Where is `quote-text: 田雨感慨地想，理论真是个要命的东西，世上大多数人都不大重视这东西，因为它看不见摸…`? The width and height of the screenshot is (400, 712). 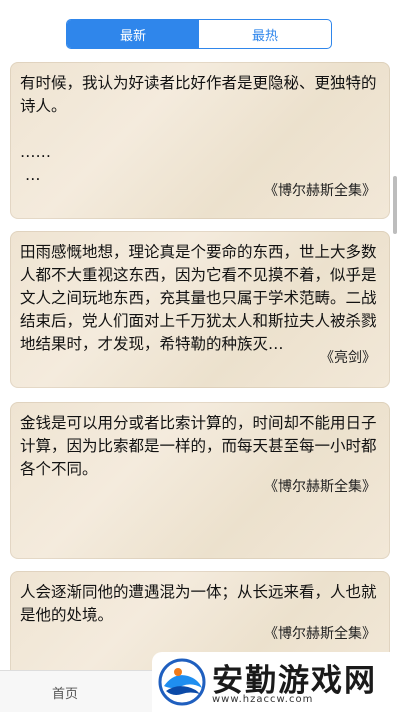 quote-text: 田雨感慨地想，理论真是个要命的东西，世上大多数人都不大重视这东西，因为它看不见摸… is located at coordinates (198, 298).